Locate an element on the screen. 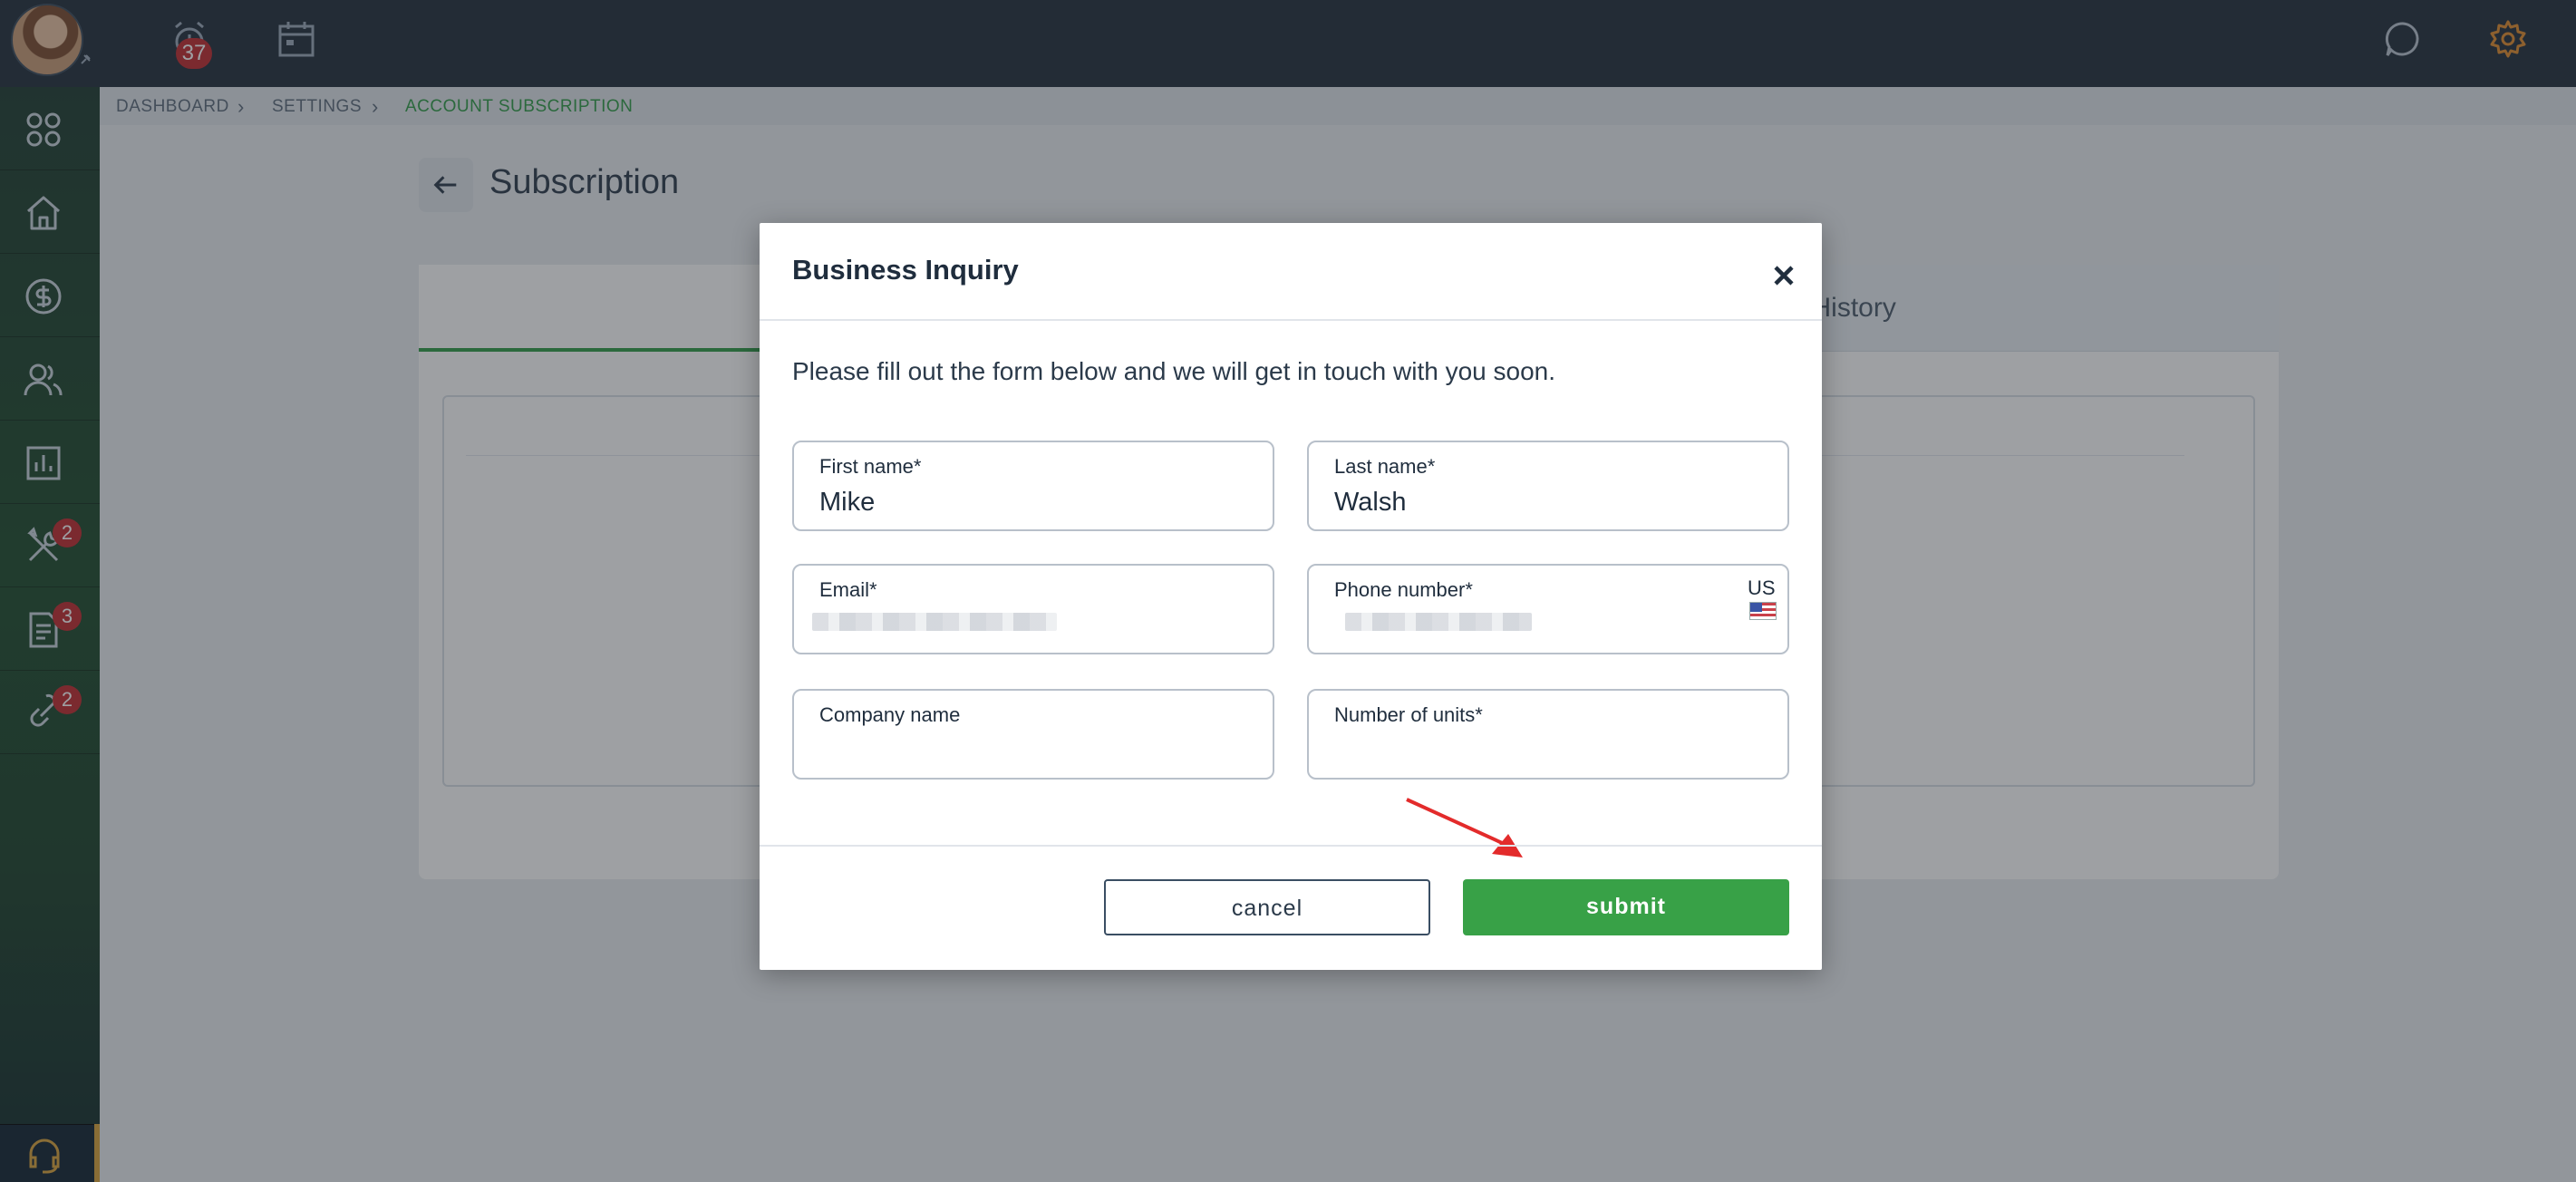  red-arrow-annotation is located at coordinates (1464, 827).